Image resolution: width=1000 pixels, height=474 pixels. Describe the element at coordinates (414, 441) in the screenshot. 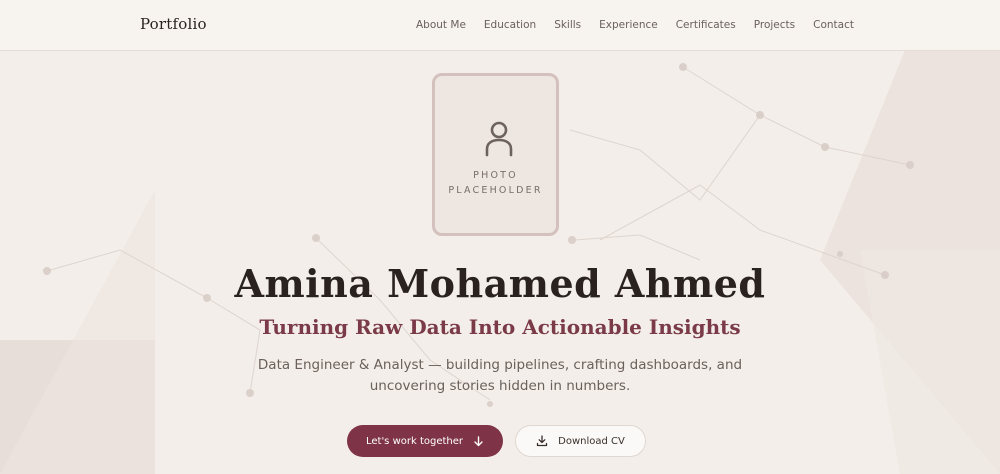

I see `lets-work-together-label: Let's work together` at that location.